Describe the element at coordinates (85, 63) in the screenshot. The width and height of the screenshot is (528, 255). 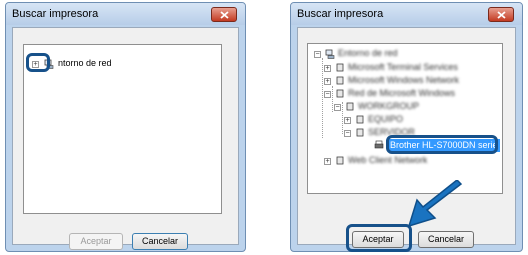
I see `tree-root-label: ntorno de red` at that location.